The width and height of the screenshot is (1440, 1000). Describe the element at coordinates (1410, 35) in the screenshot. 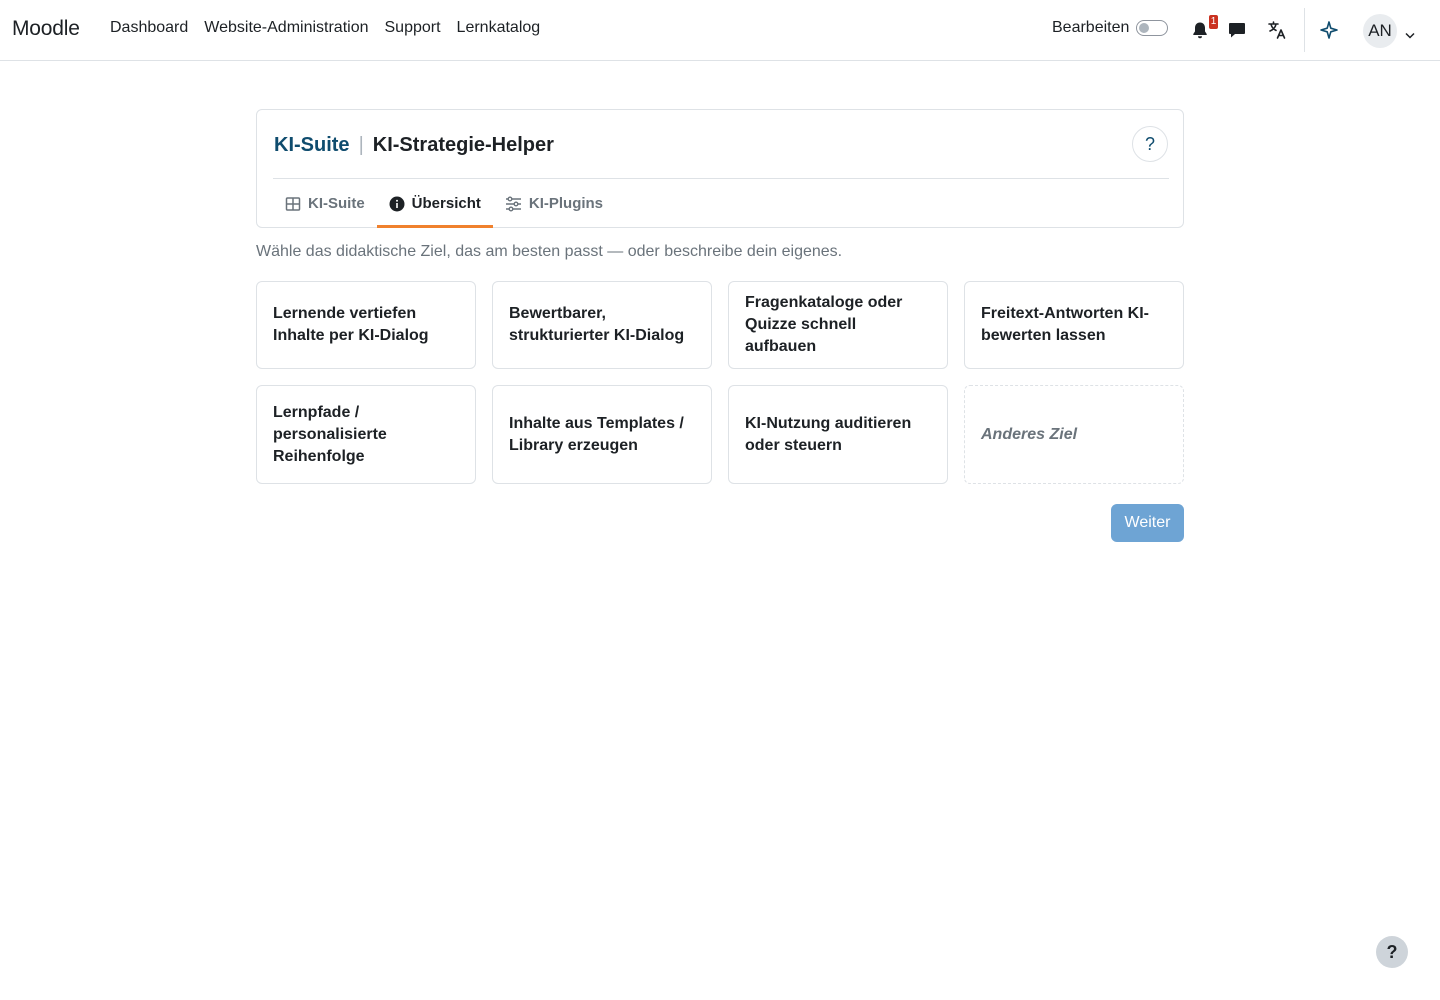

I see `chevron-down-icon` at that location.